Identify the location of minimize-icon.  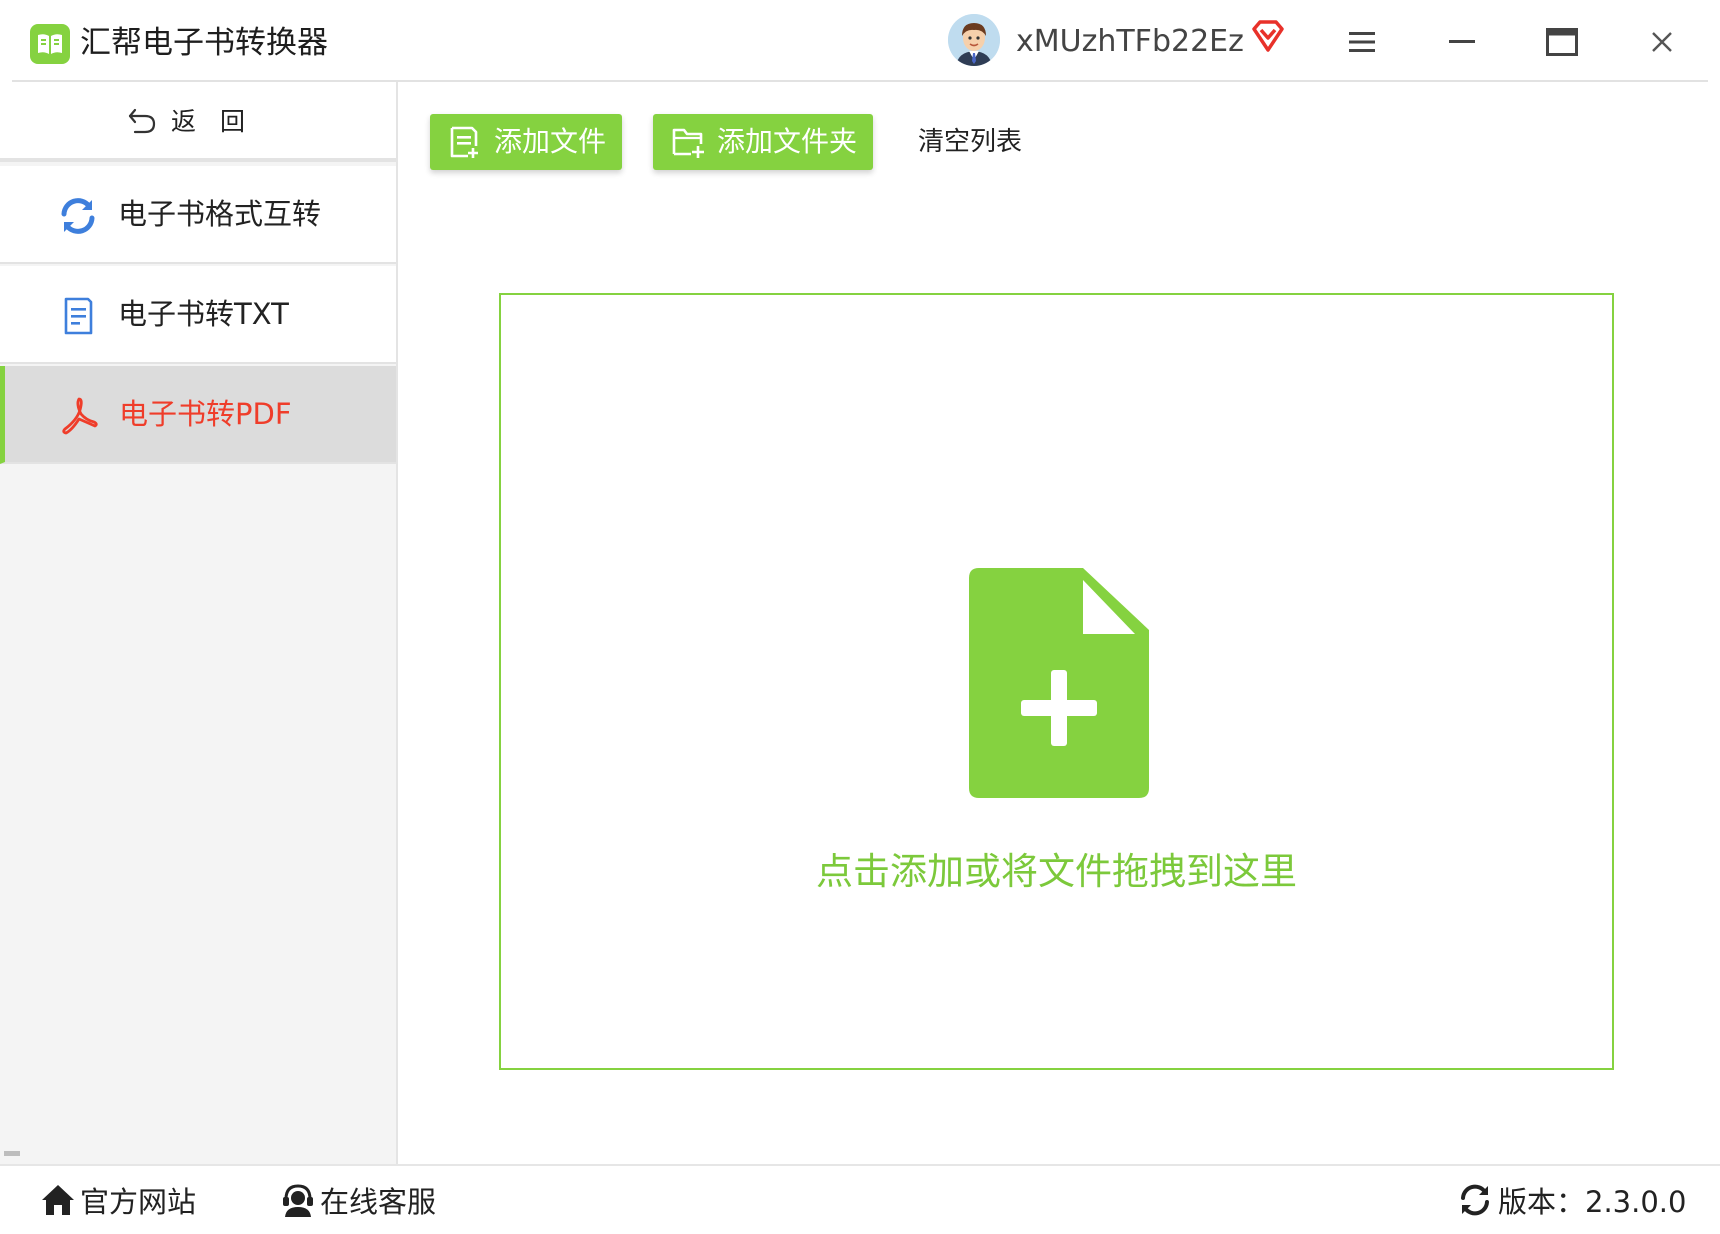
(1462, 41).